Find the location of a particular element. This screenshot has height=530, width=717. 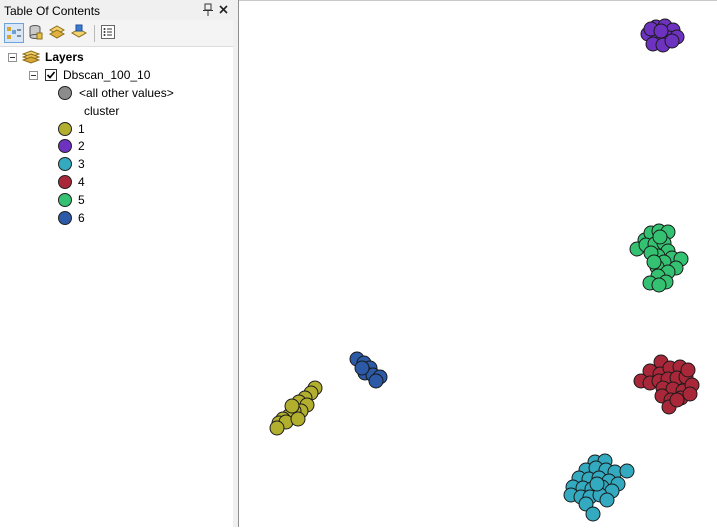

pin-icon is located at coordinates (208, 9).